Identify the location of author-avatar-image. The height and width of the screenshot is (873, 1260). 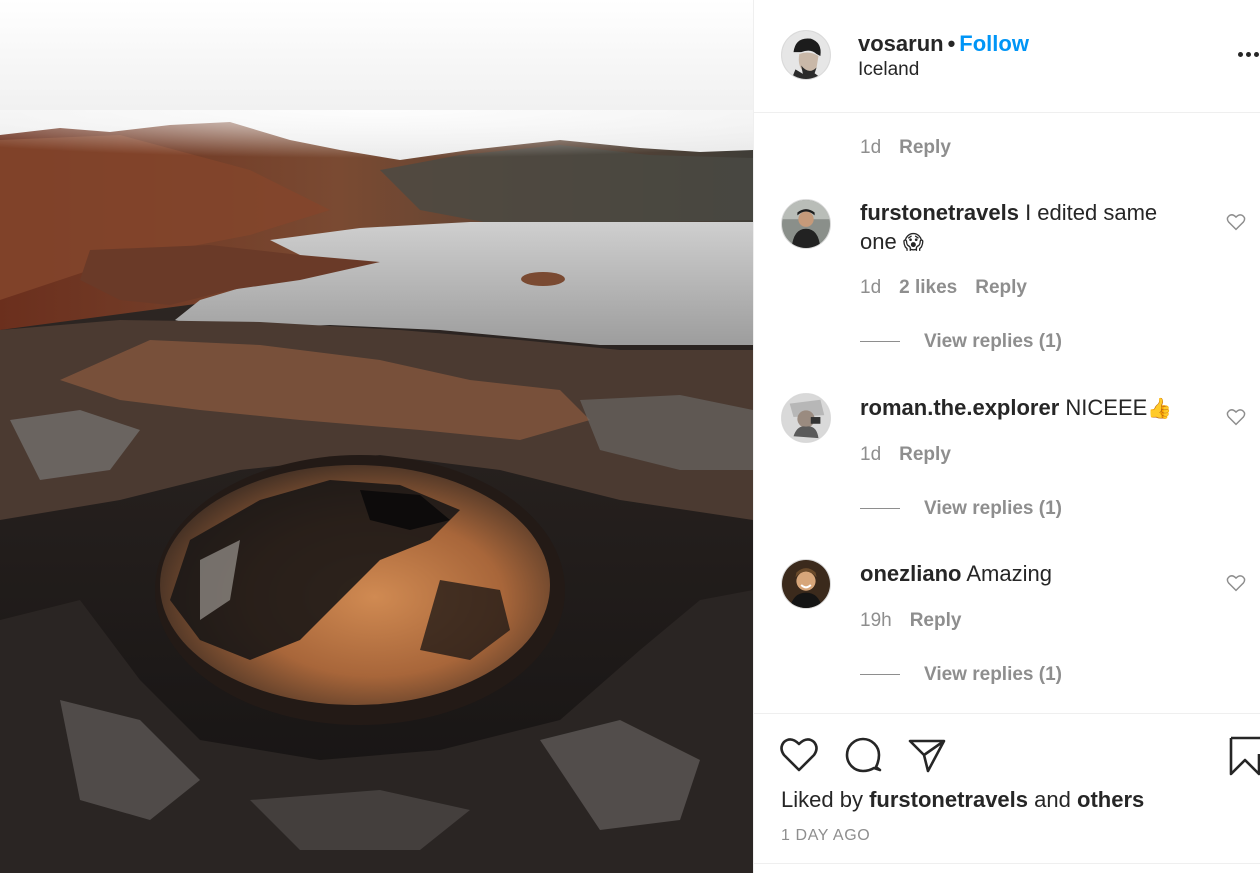
(806, 55).